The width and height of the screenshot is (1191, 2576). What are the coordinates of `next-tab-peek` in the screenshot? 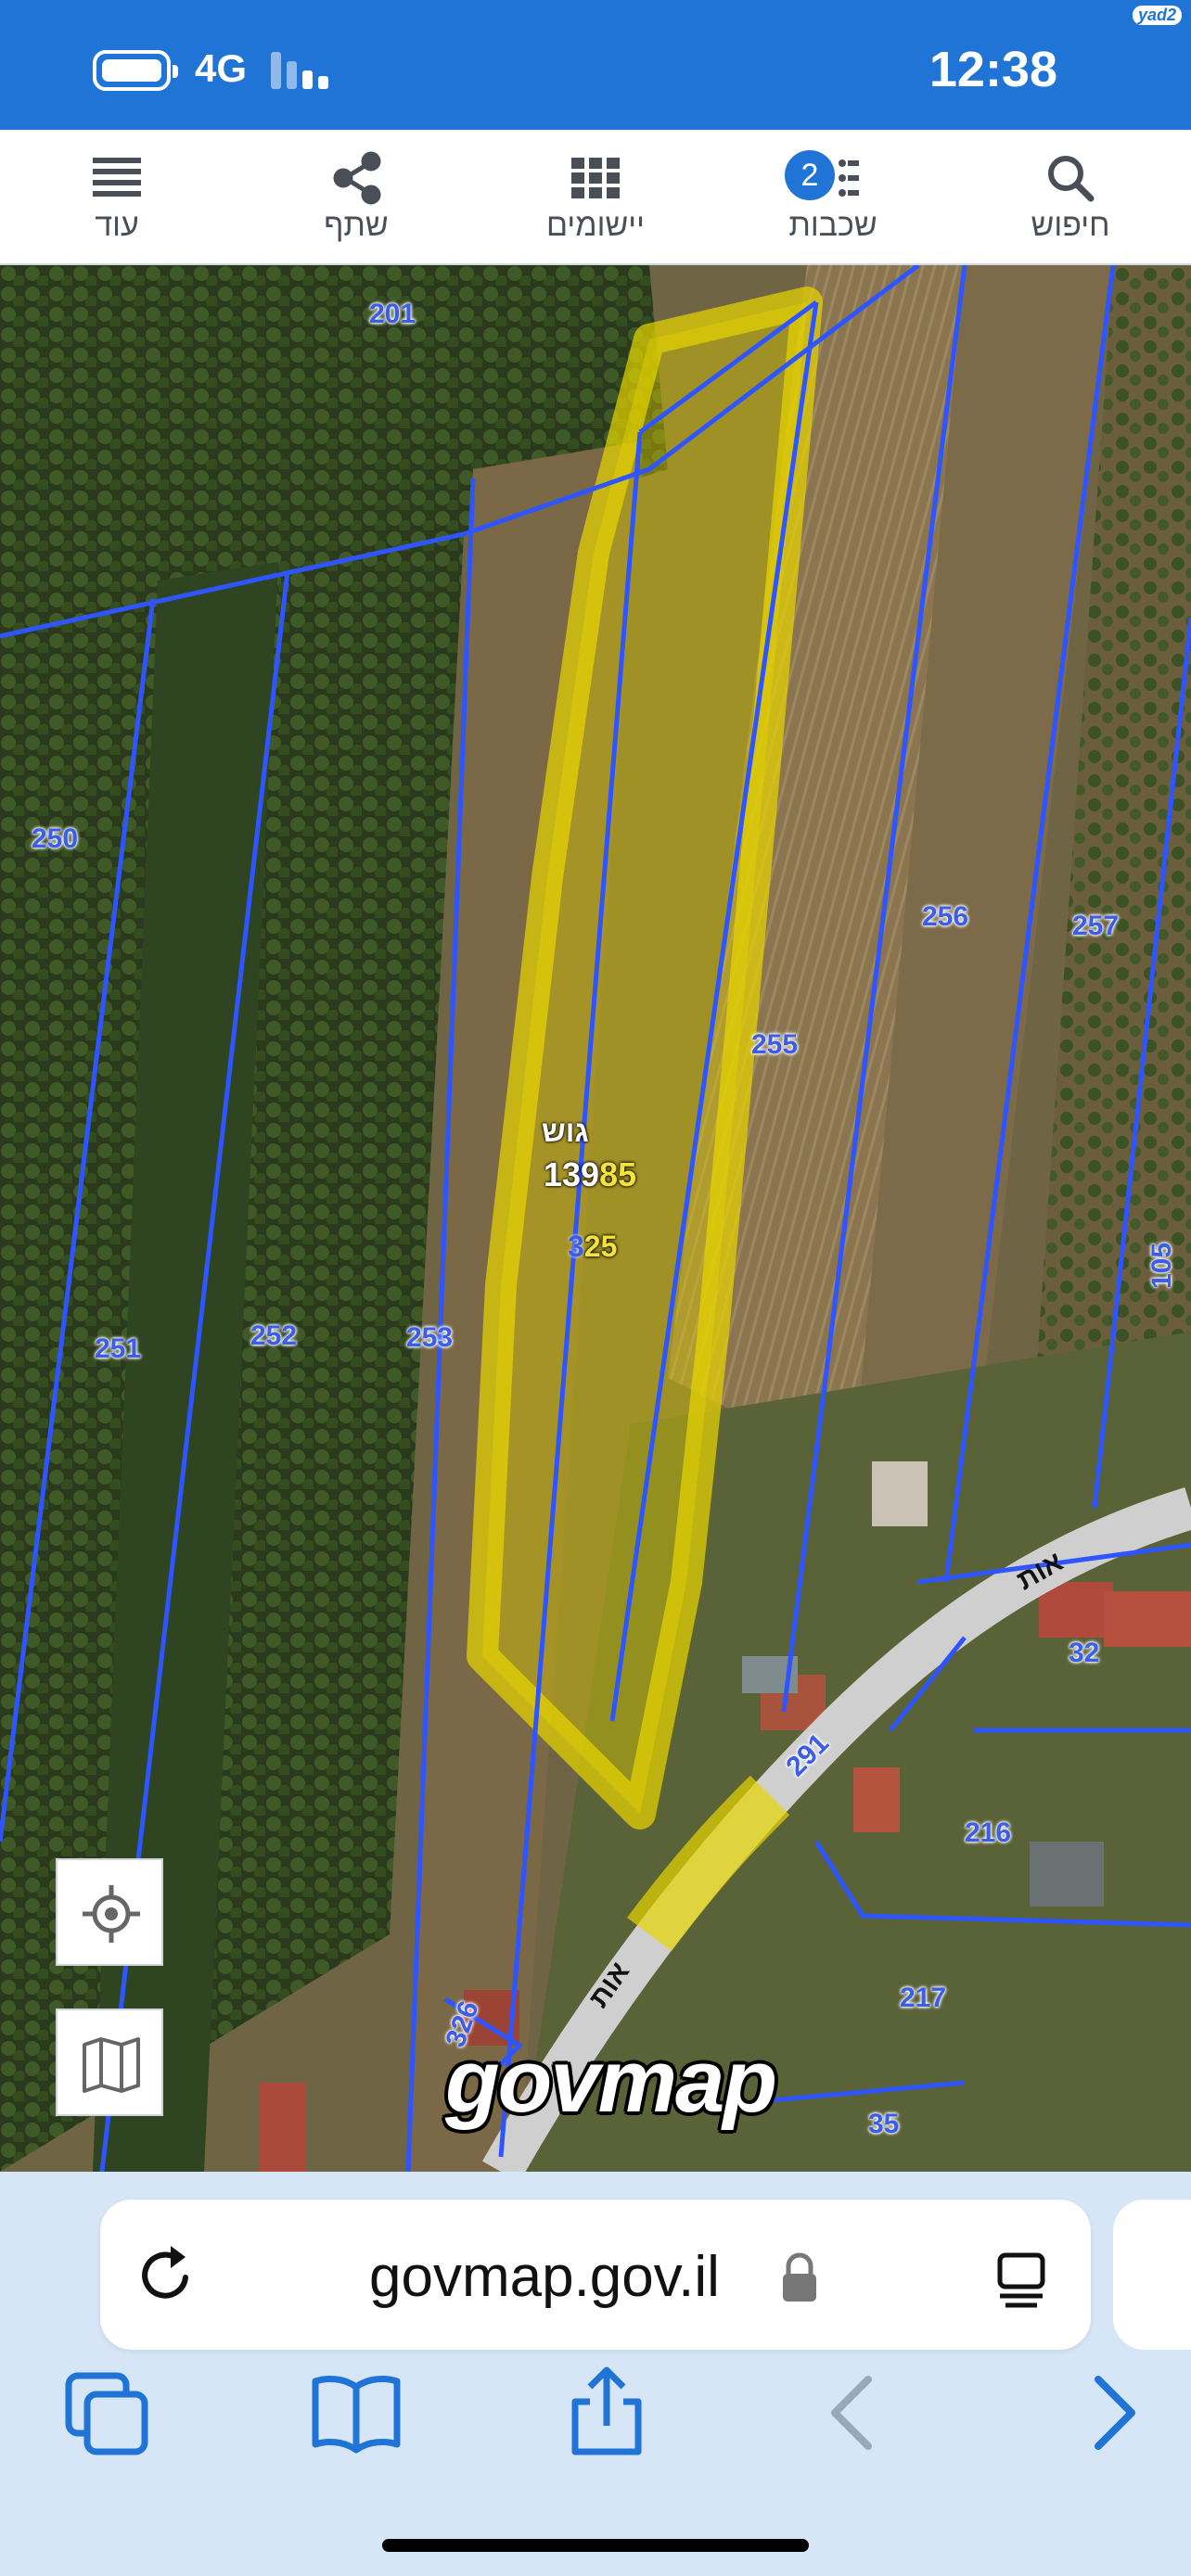 It's located at (1152, 2275).